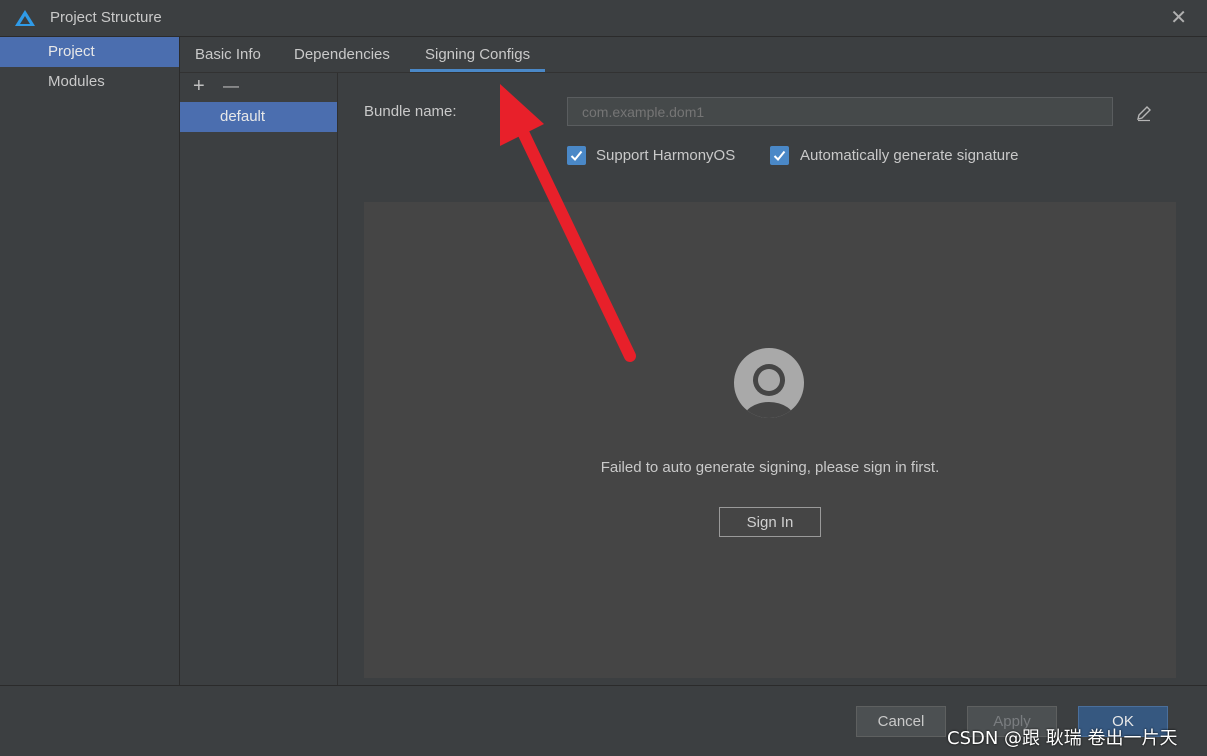  What do you see at coordinates (258, 117) in the screenshot?
I see `config-item-default: default` at bounding box center [258, 117].